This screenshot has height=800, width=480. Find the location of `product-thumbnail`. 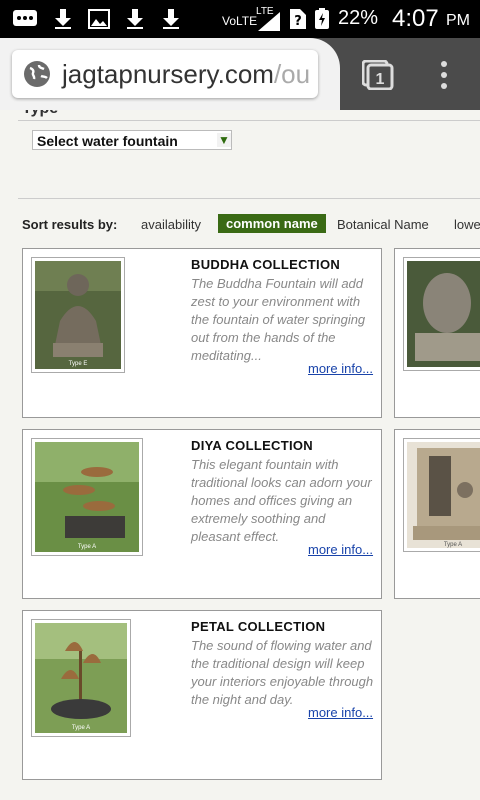

product-thumbnail is located at coordinates (441, 314).